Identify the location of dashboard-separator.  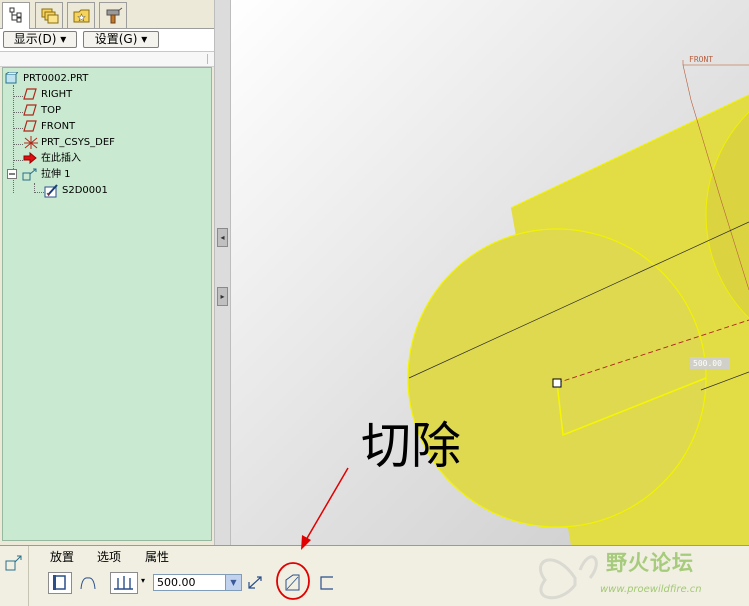
(28, 576).